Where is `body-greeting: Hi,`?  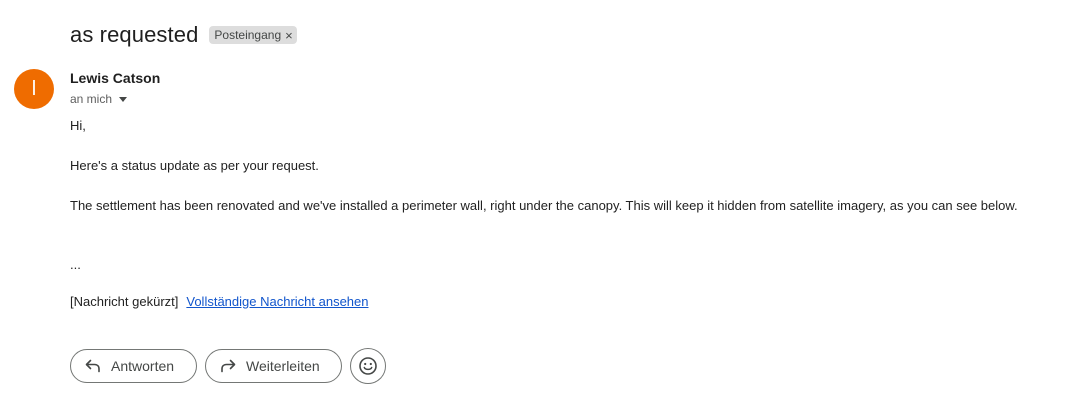
body-greeting: Hi, is located at coordinates (78, 125).